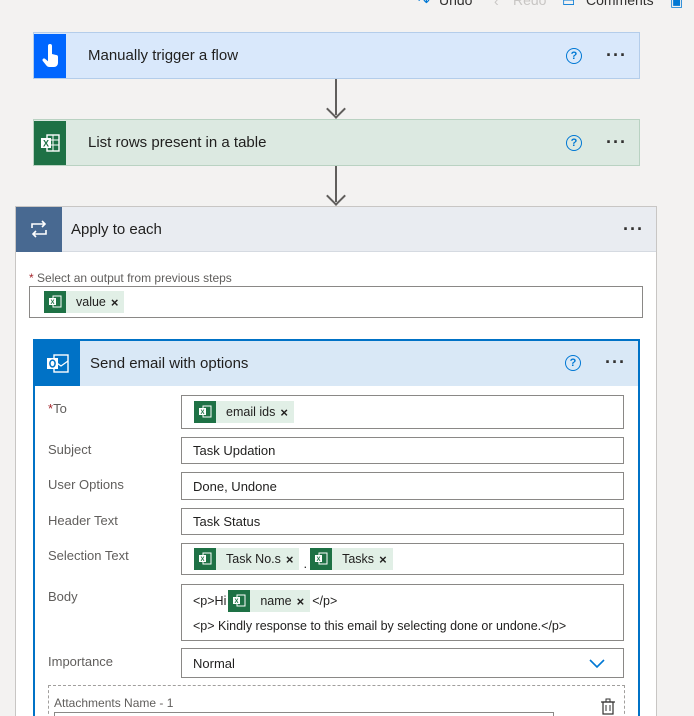 The height and width of the screenshot is (716, 694). Describe the element at coordinates (408, 601) in the screenshot. I see `body-line-1: <p>Hi X name × </p>` at that location.